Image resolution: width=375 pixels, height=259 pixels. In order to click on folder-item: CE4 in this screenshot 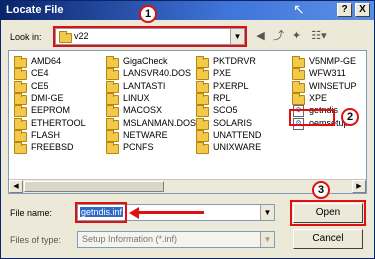, I will do `click(56, 74)`.